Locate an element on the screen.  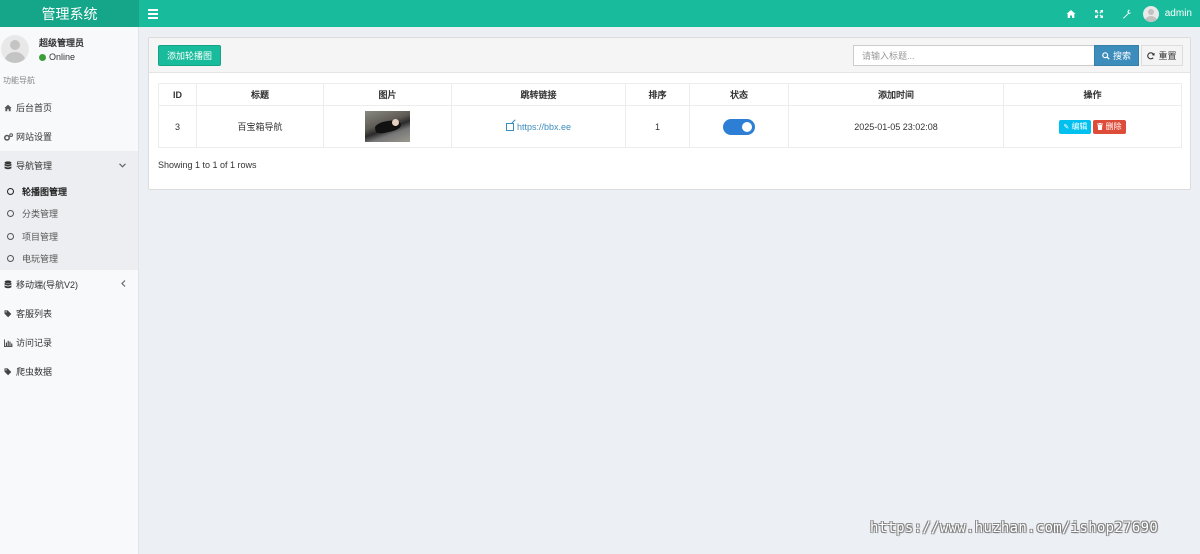
sidebar-subitem-label: 电玩管理 is located at coordinates (40, 259).